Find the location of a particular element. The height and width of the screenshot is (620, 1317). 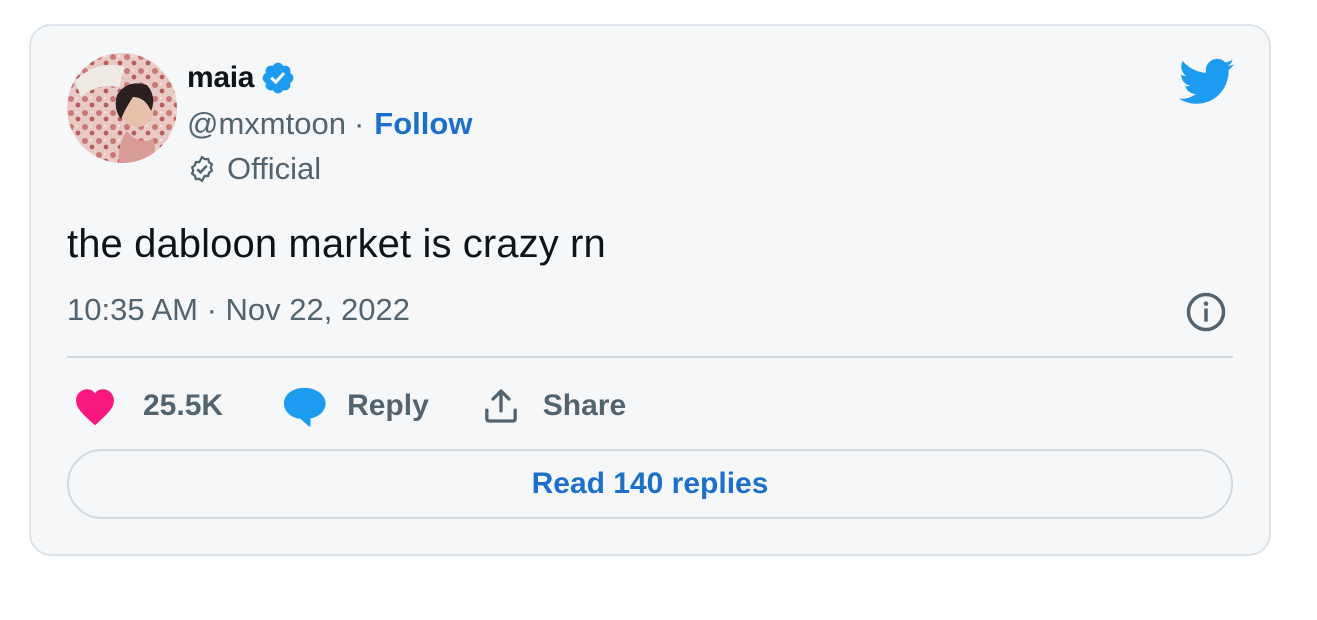

tweet-actions: 25.5K Reply Share is located at coordinates (346, 406).